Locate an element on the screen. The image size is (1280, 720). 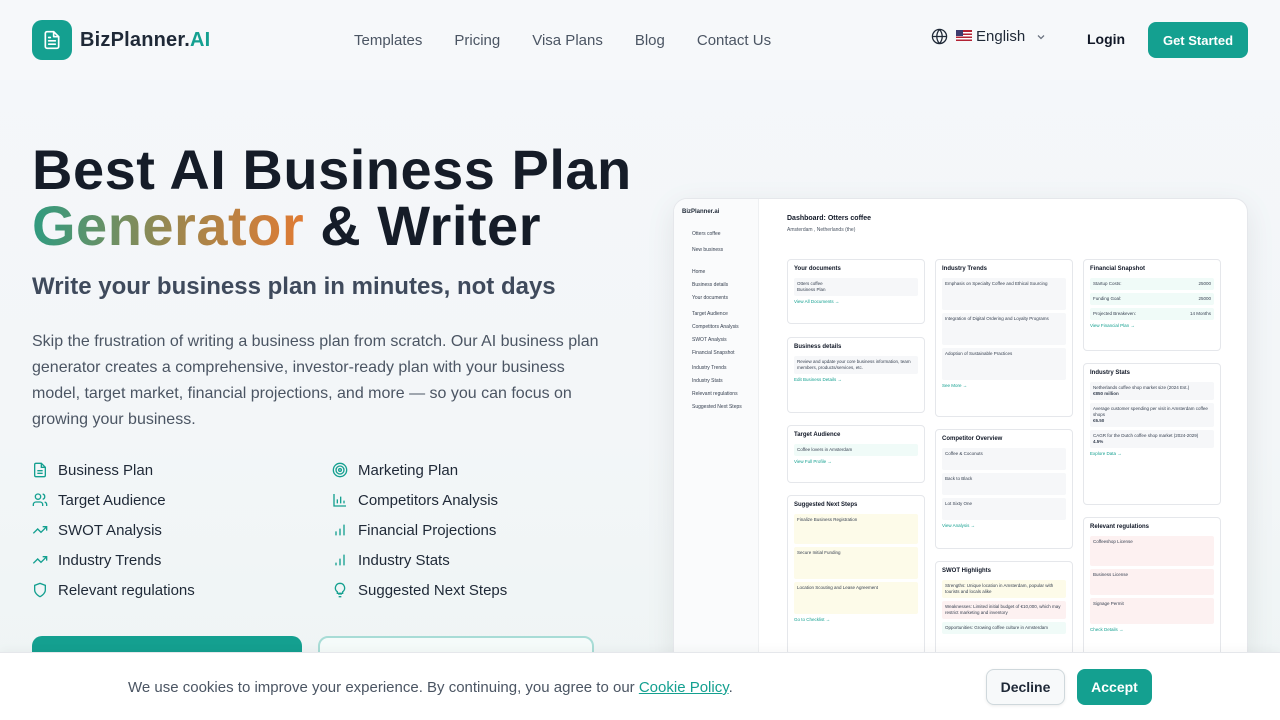
preview-brand: BizPlanner.ai is located at coordinates (701, 212).